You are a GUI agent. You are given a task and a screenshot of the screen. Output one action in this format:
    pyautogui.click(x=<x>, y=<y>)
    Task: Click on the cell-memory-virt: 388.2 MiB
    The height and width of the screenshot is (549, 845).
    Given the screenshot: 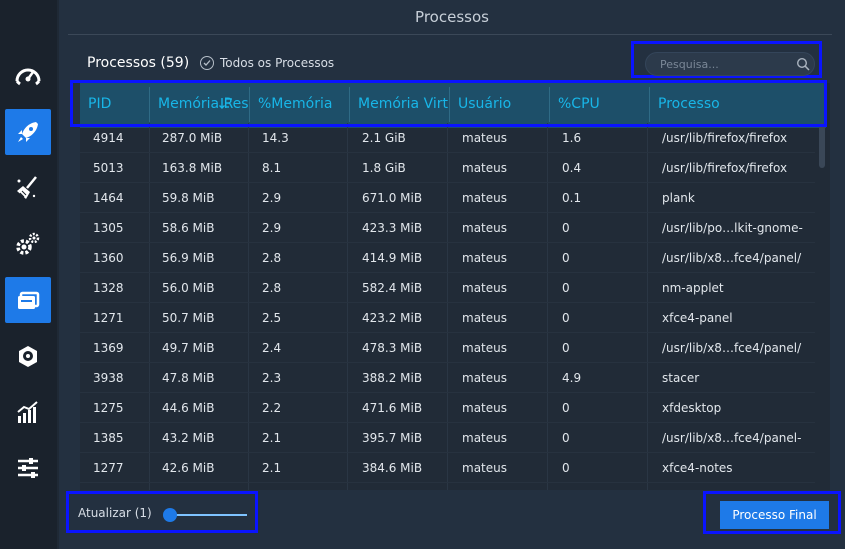 What is the action you would take?
    pyautogui.click(x=392, y=378)
    